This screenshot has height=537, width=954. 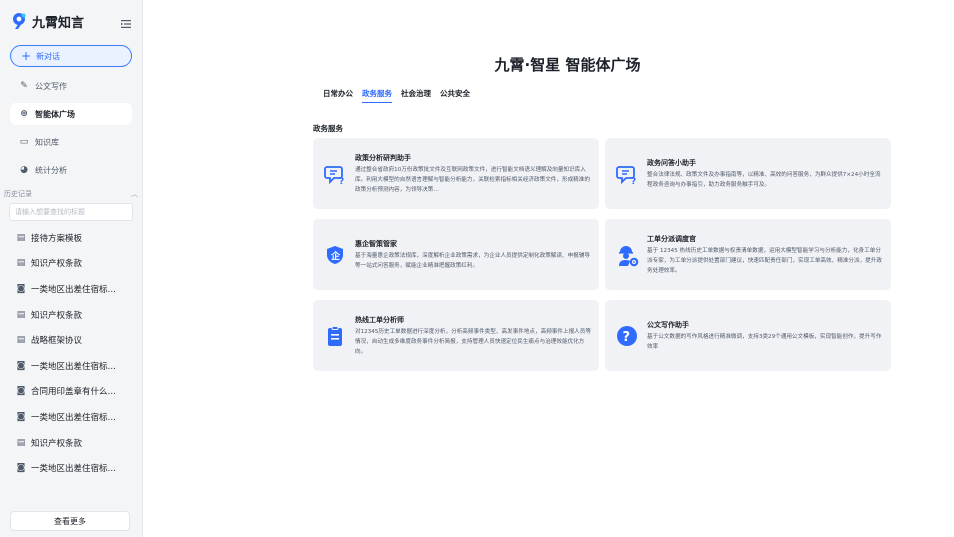 What do you see at coordinates (24, 86) in the screenshot?
I see `pen-icon: ✎` at bounding box center [24, 86].